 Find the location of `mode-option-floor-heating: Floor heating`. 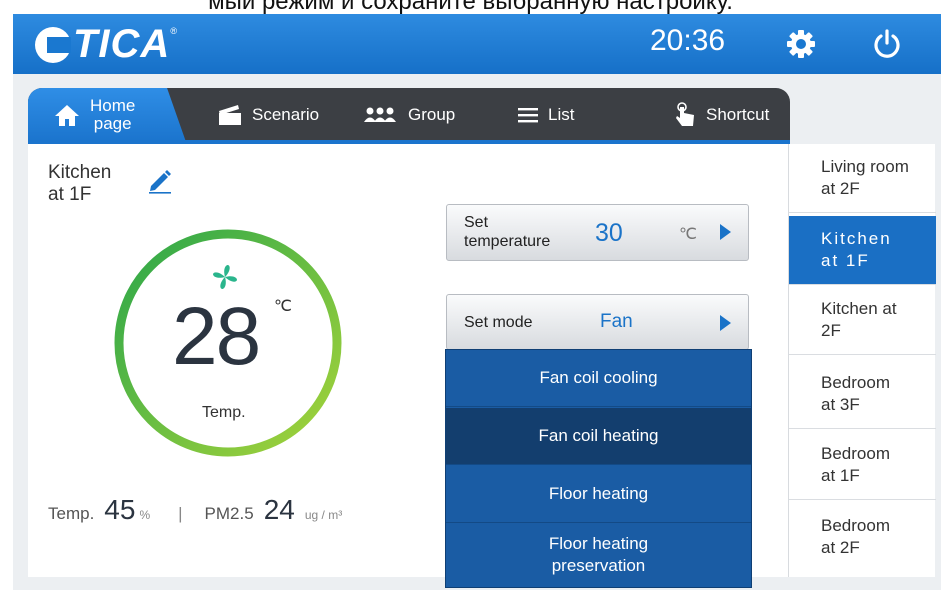

mode-option-floor-heating: Floor heating is located at coordinates (598, 494).